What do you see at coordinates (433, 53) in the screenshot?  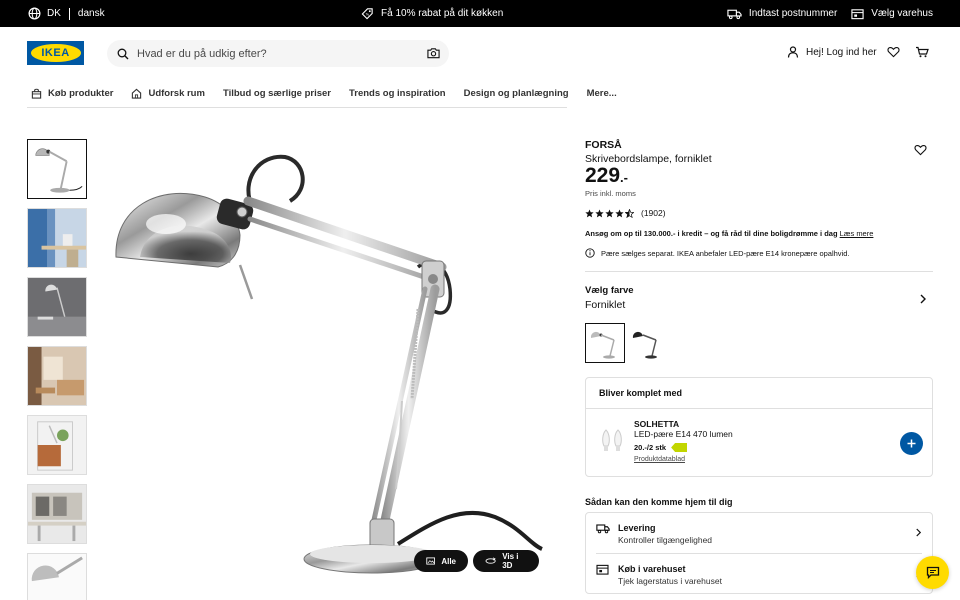 I see `camera-icon` at bounding box center [433, 53].